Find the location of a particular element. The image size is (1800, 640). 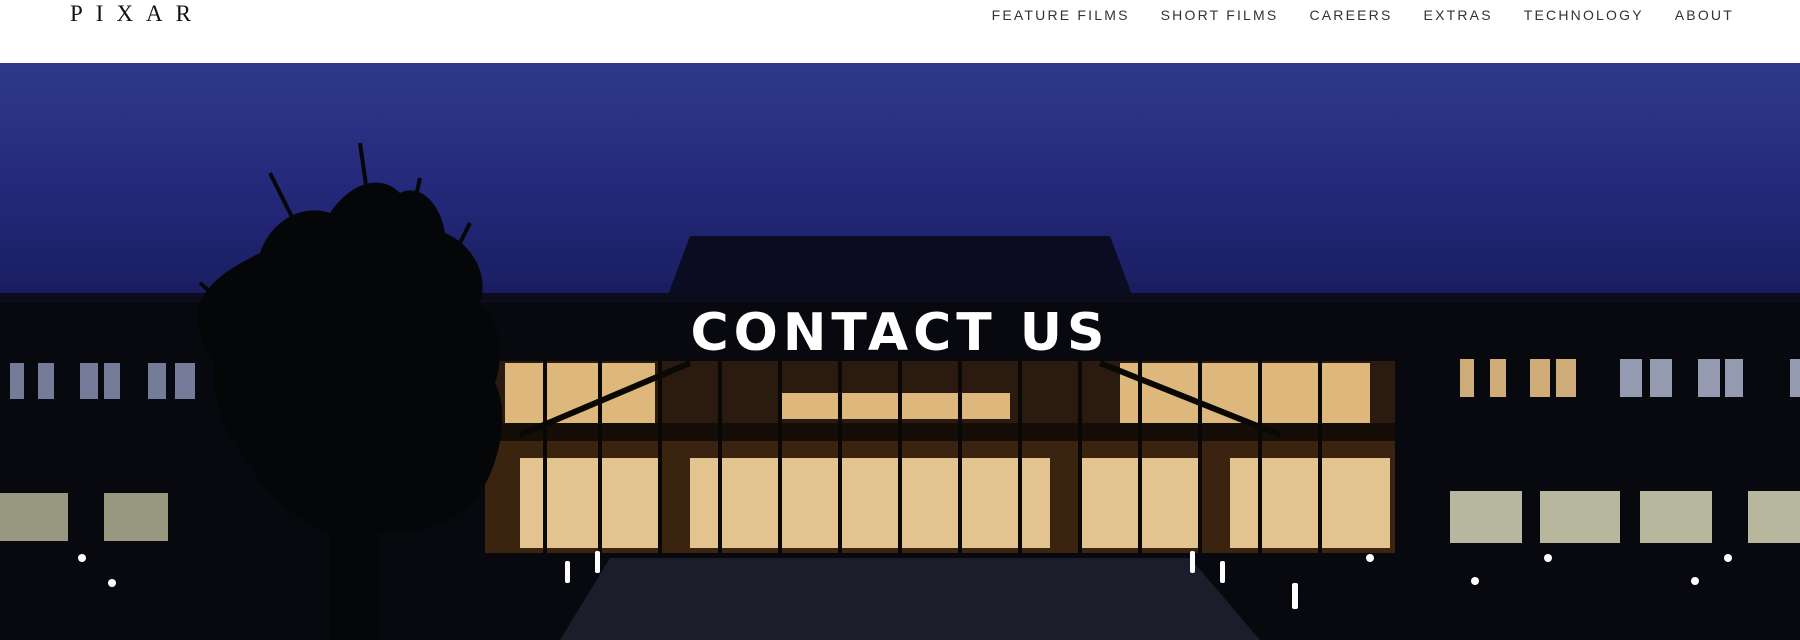

pixar-logo: PIXAR is located at coordinates (137, 14).